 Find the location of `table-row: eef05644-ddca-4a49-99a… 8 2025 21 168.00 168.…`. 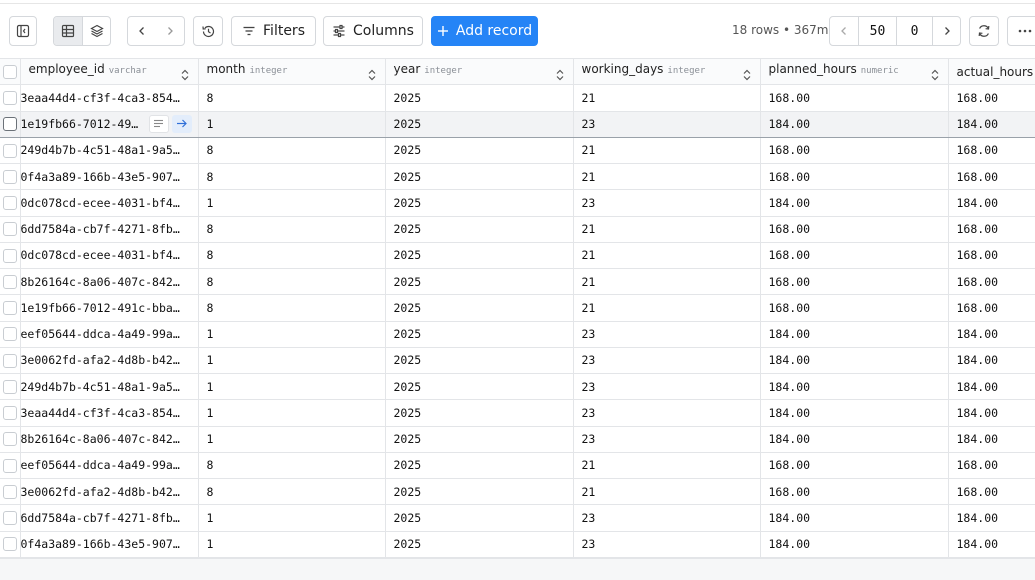

table-row: eef05644-ddca-4a49-99a… 8 2025 21 168.00 168.… is located at coordinates (517, 466).